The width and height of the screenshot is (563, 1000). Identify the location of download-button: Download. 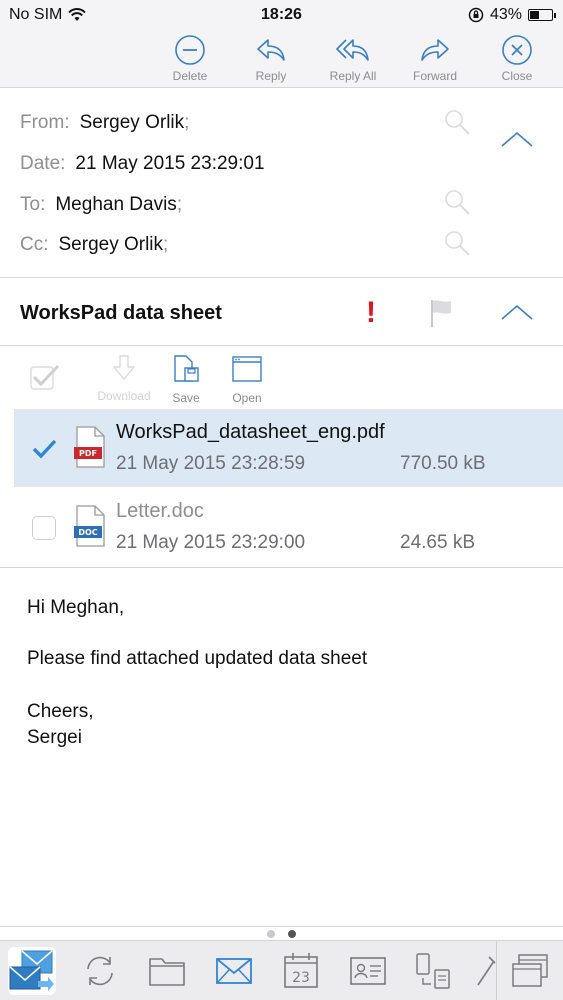
(124, 378).